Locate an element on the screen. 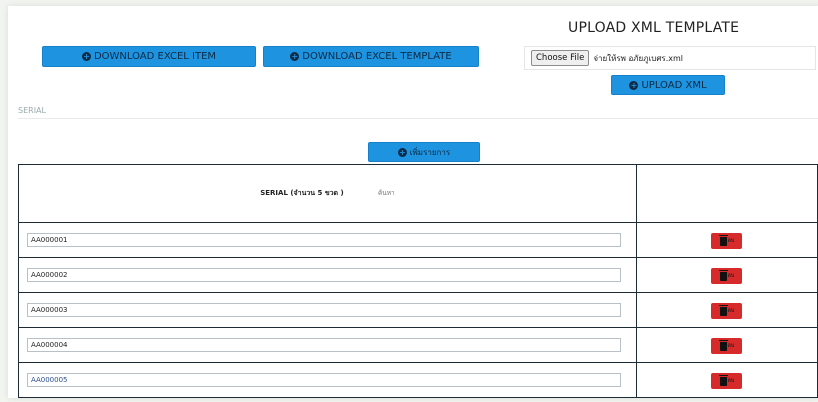 The width and height of the screenshot is (818, 402). serial-cell: AA000001 is located at coordinates (327, 240).